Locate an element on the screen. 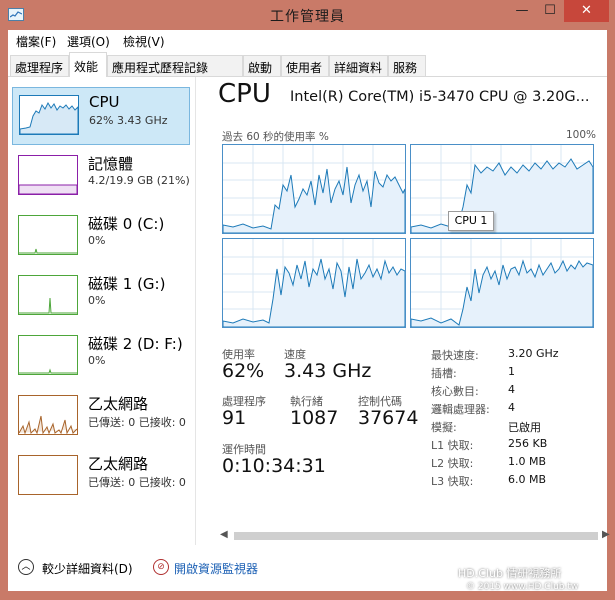 The width and height of the screenshot is (615, 600). spec-label-l3: L3 快取: is located at coordinates (452, 481).